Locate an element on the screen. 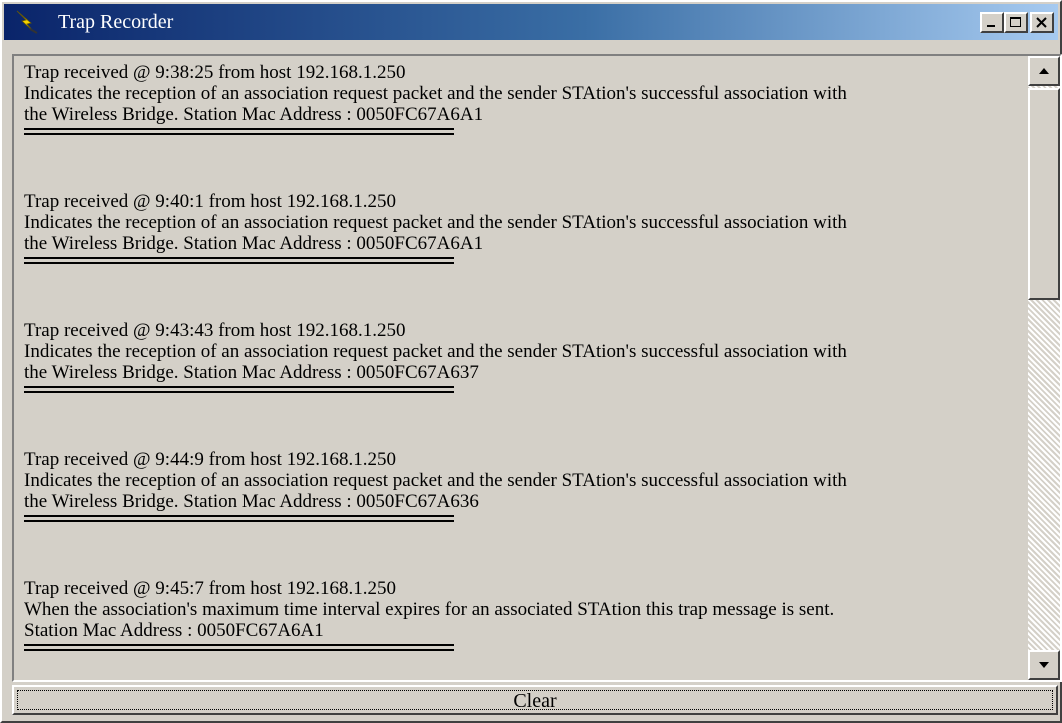 This screenshot has width=1062, height=723. trap-mac-line: Station Mac Address : 0050FC67A6A1 is located at coordinates (174, 630).